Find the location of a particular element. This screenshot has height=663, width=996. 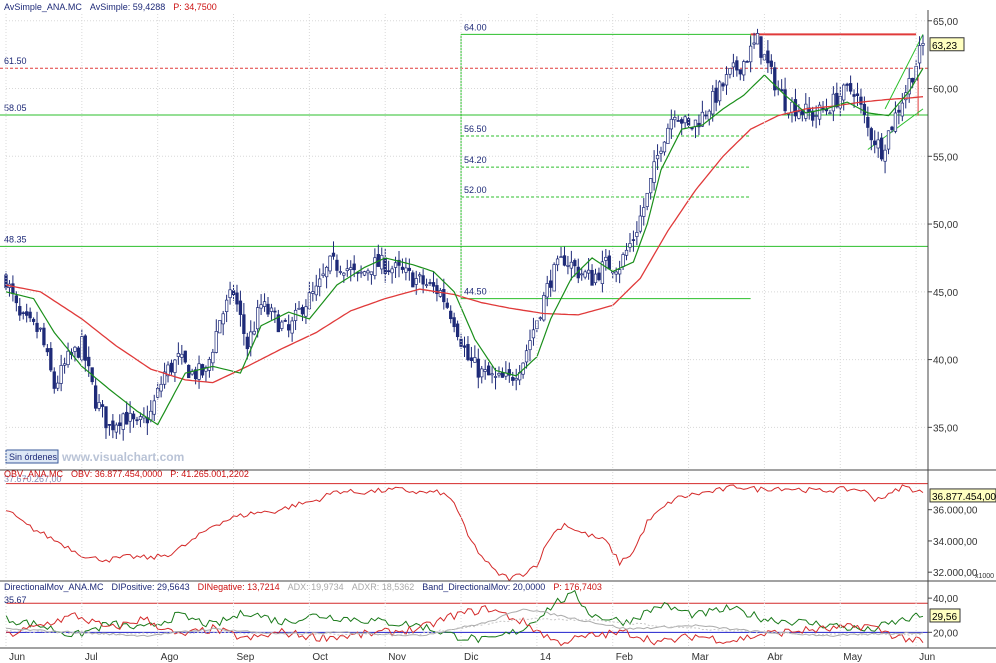

dmi-left-label: 35.67 is located at coordinates (15, 600).